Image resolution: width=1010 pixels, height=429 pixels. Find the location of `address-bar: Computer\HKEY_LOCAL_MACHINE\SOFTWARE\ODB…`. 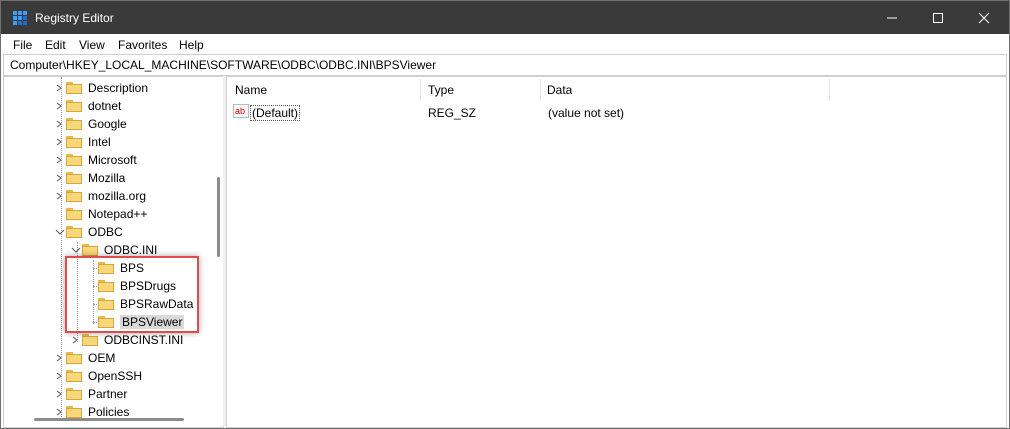

address-bar: Computer\HKEY_LOCAL_MACHINE\SOFTWARE\ODB… is located at coordinates (505, 65).